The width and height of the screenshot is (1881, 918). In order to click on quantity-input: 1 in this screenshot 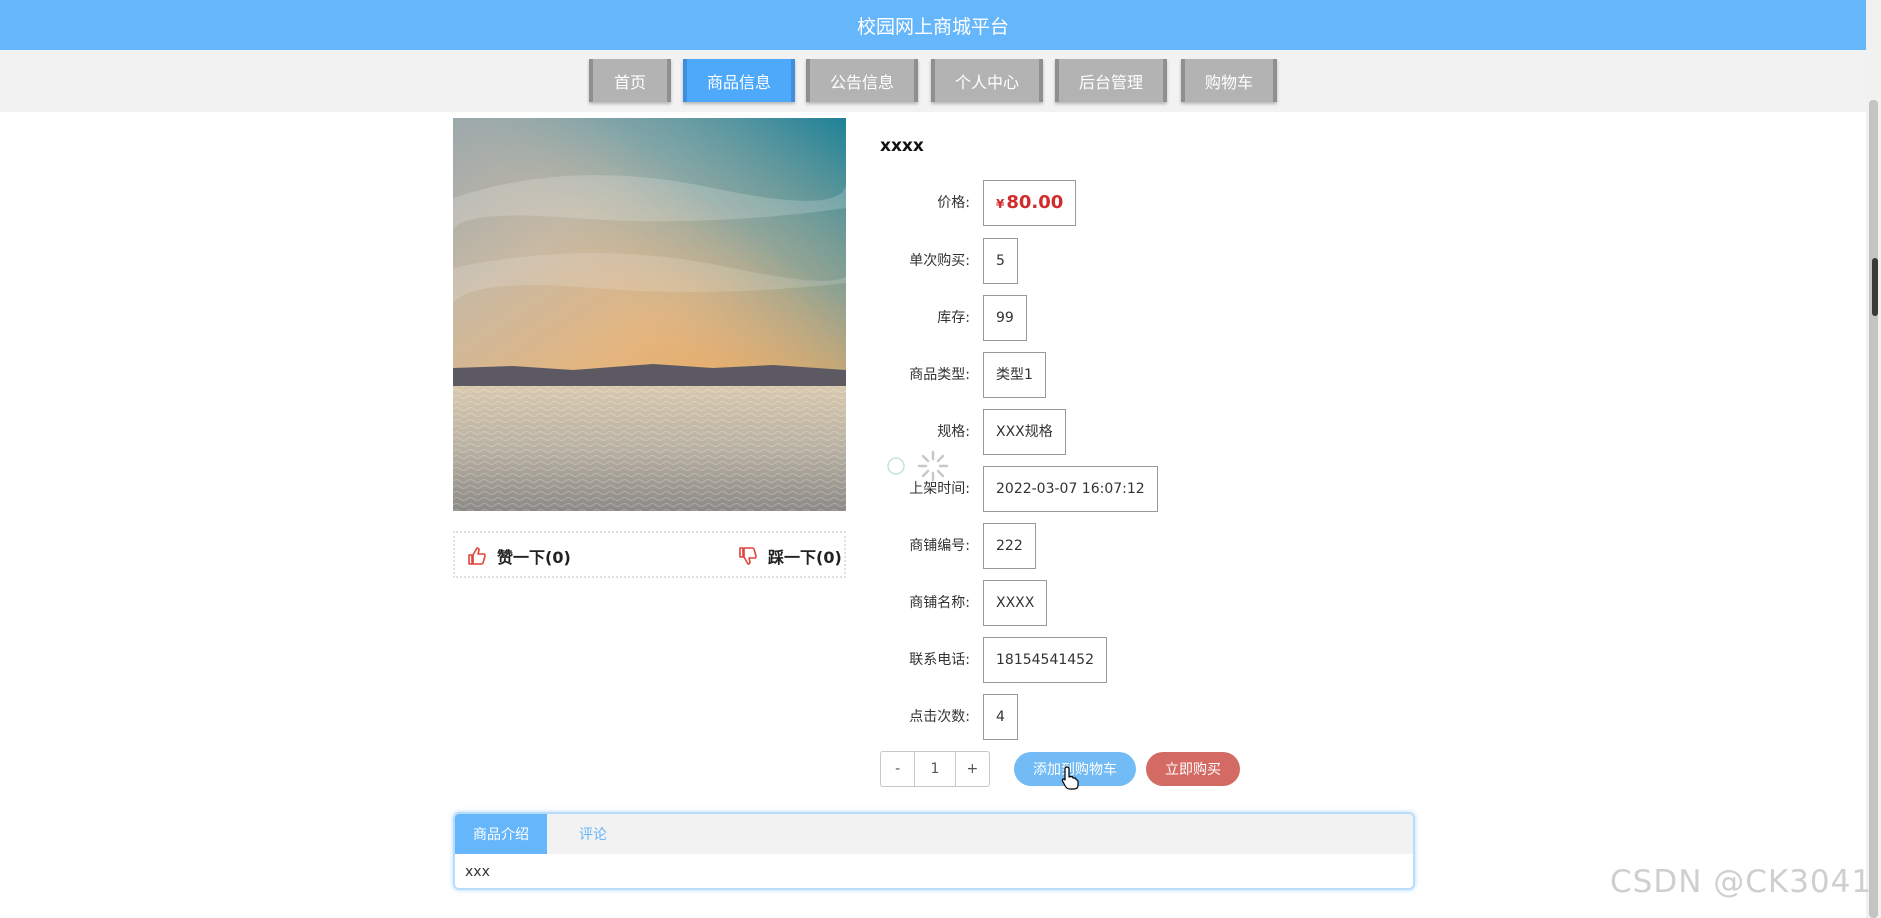, I will do `click(935, 769)`.